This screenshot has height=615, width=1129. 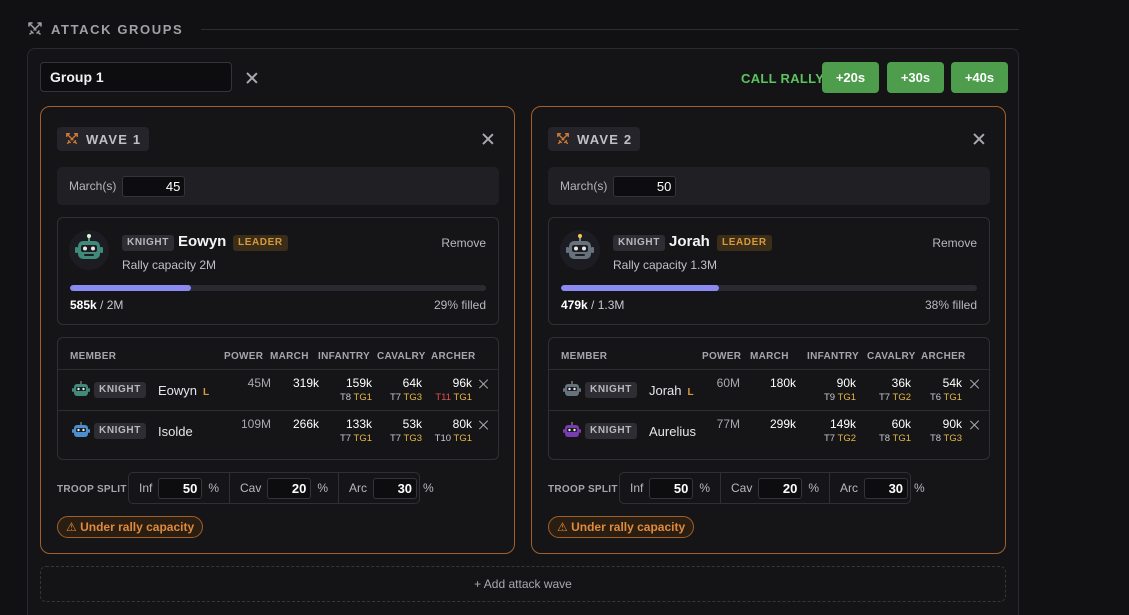 What do you see at coordinates (244, 356) in the screenshot?
I see `col-header-power: POWER` at bounding box center [244, 356].